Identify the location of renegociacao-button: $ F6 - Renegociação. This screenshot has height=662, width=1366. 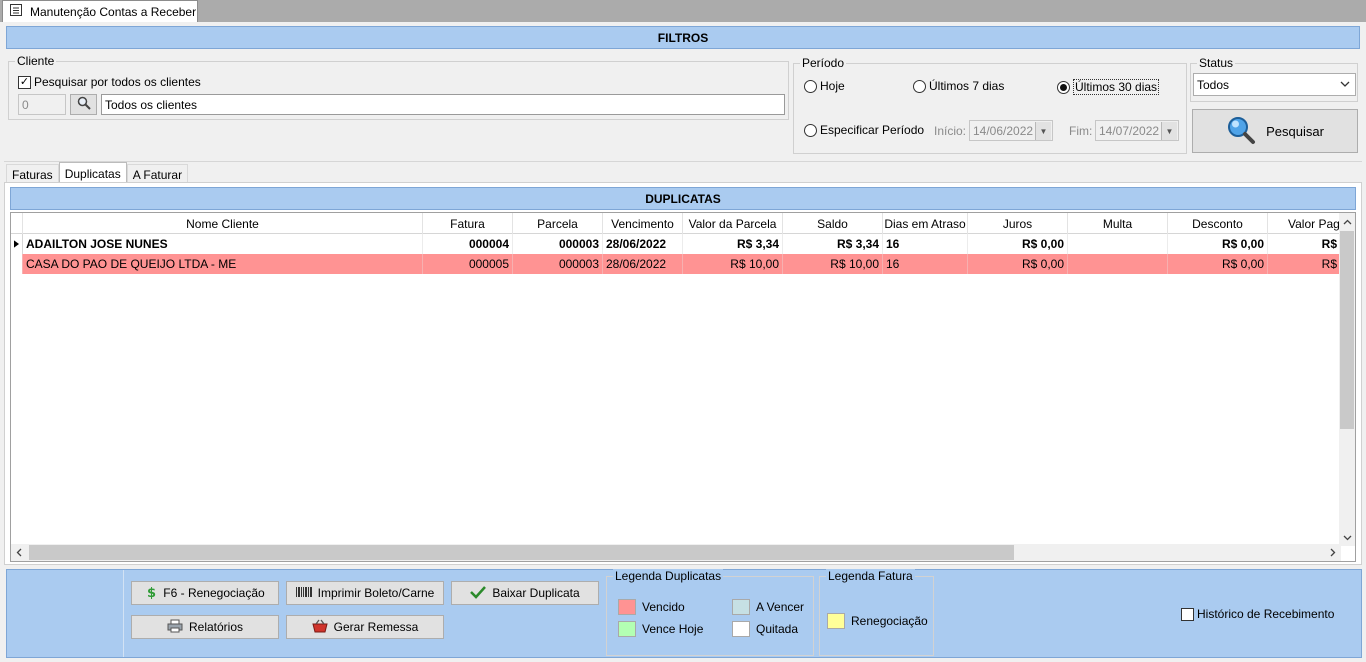
(205, 593).